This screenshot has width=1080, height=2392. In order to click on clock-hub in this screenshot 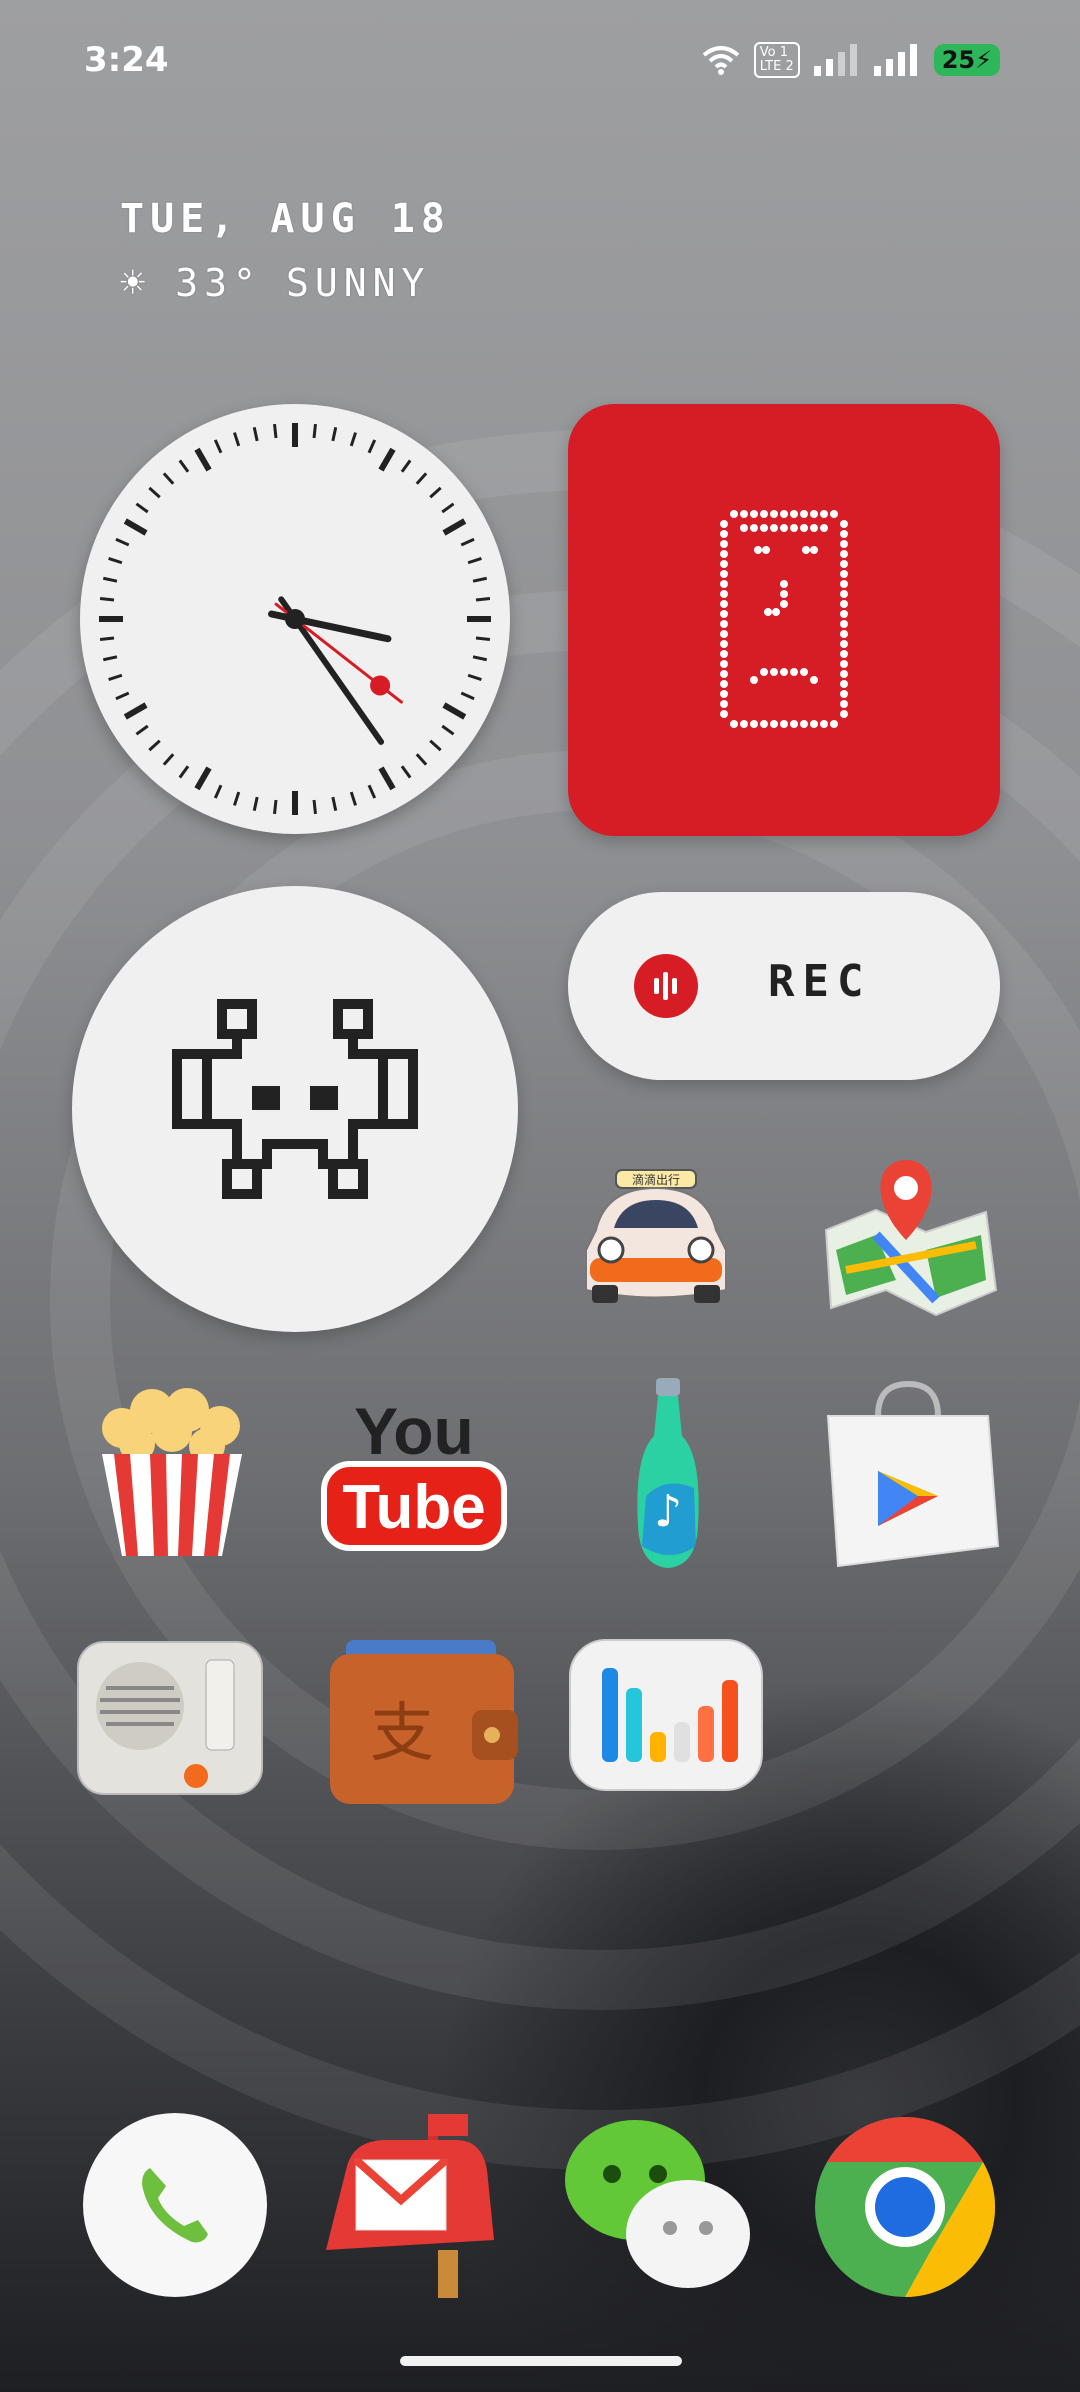, I will do `click(295, 619)`.